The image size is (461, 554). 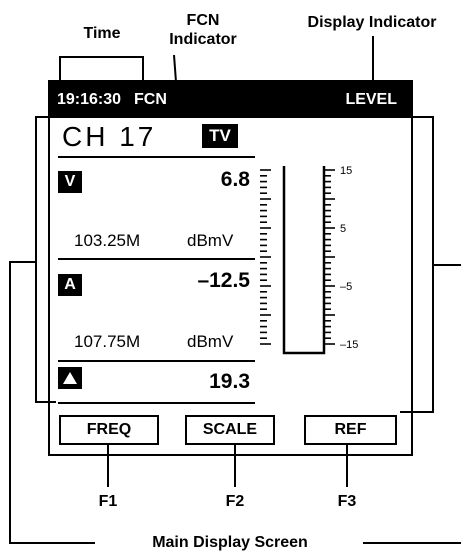 What do you see at coordinates (101, 68) in the screenshot?
I see `time-bracket` at bounding box center [101, 68].